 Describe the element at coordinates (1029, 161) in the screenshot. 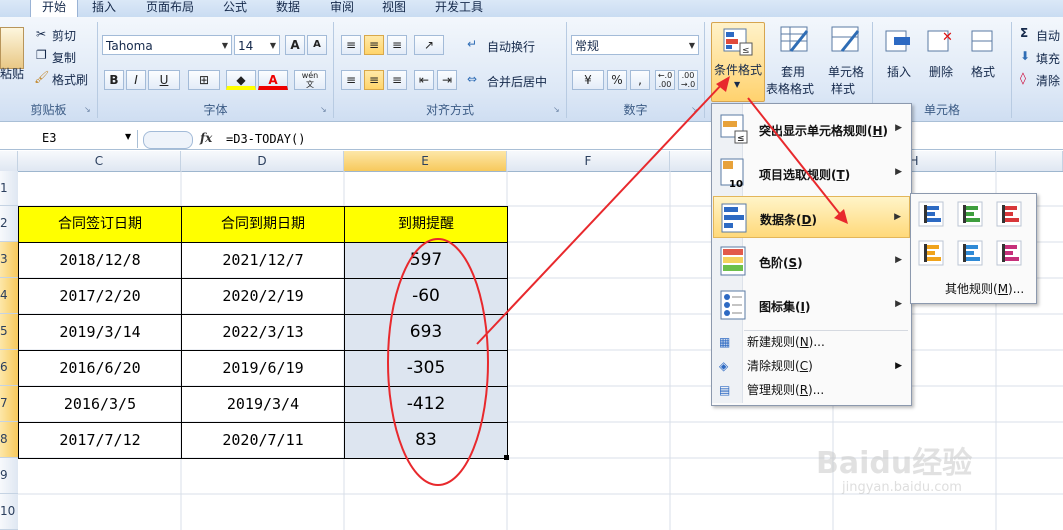

I see `column-header-i` at that location.